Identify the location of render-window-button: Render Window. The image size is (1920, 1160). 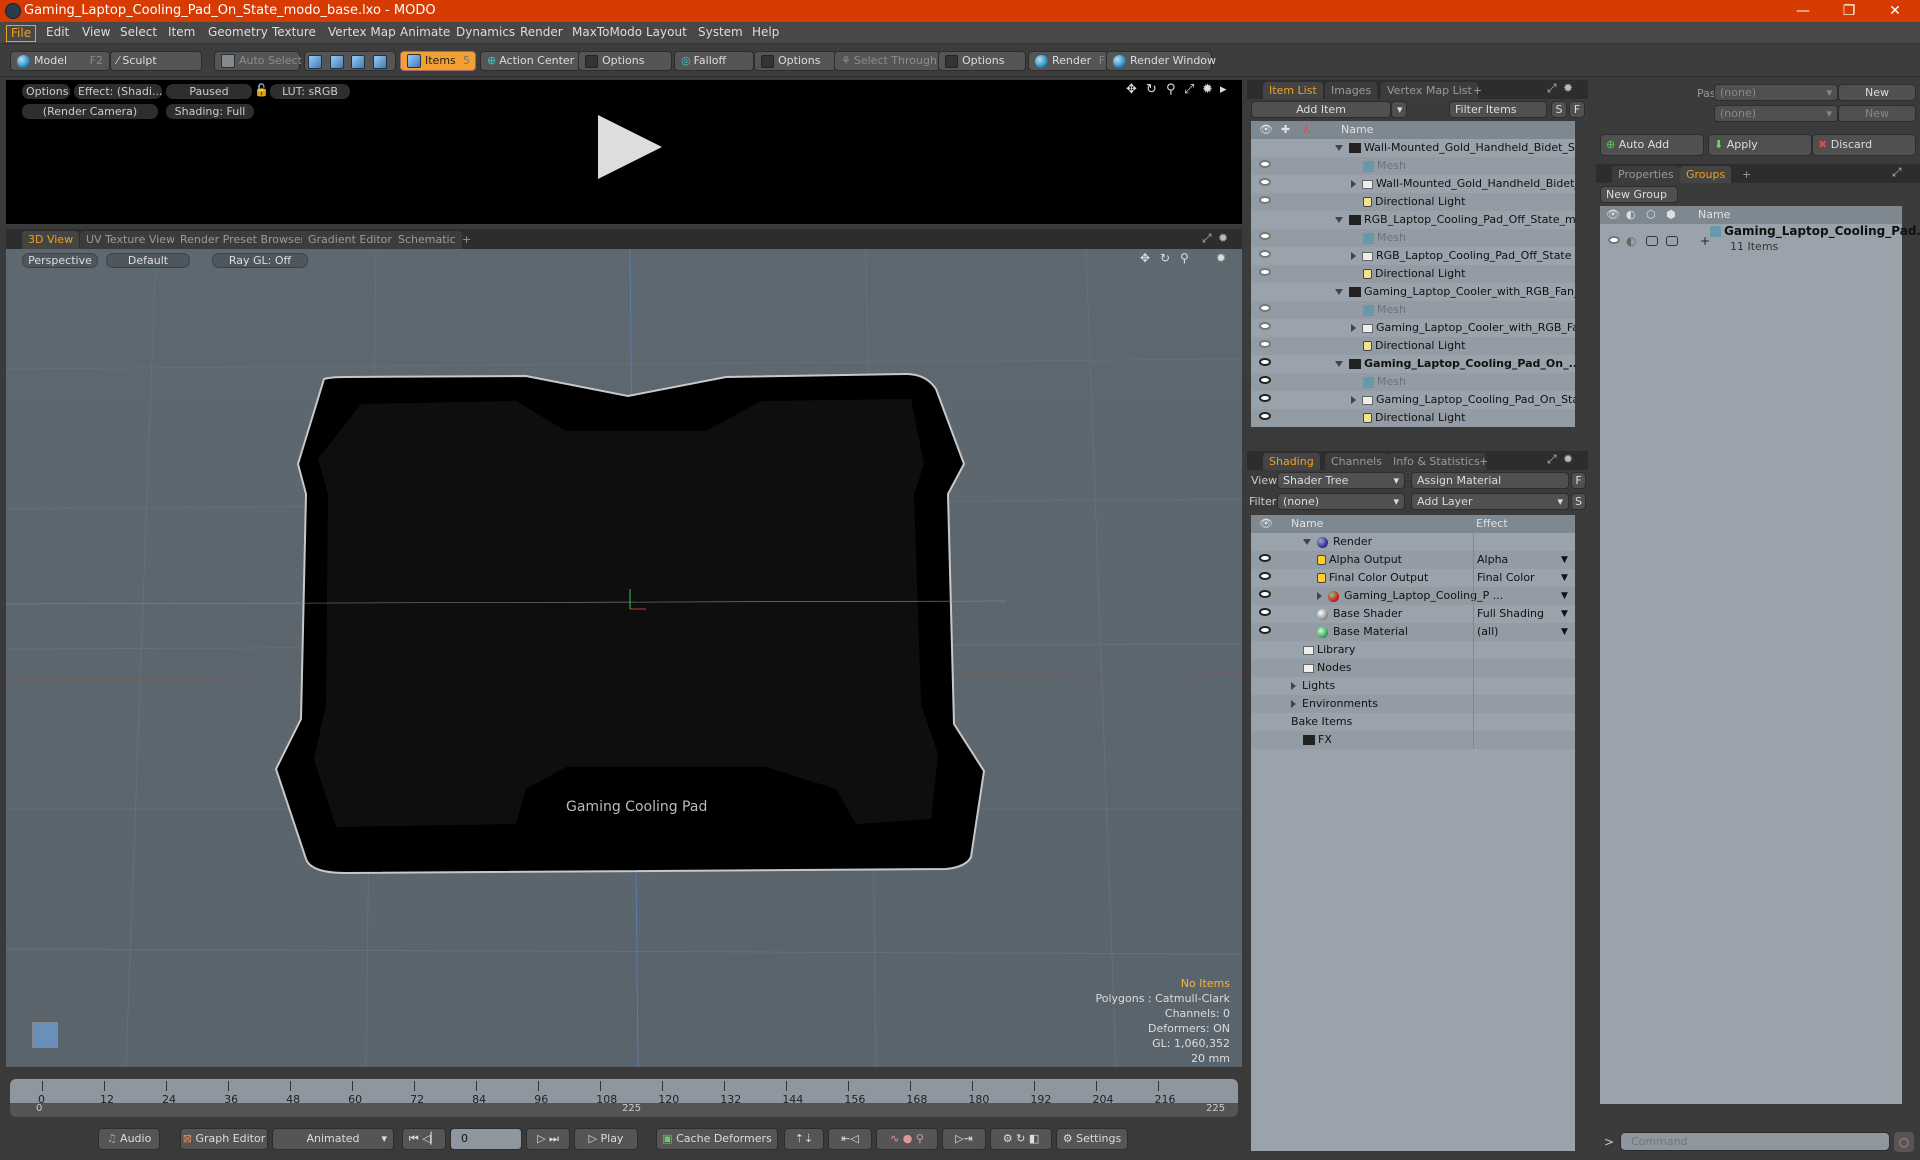
(1161, 61).